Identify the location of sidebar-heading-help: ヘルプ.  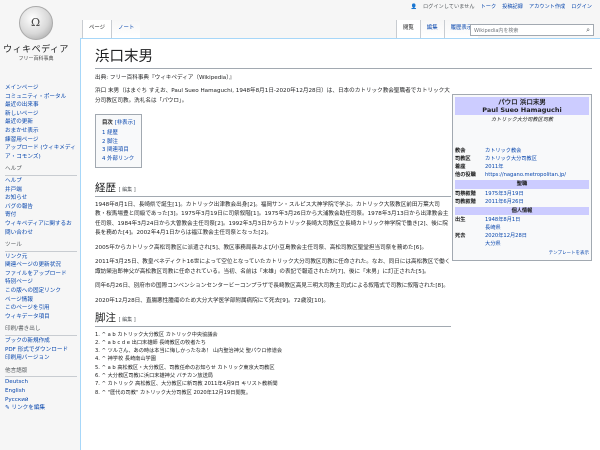
(41, 170).